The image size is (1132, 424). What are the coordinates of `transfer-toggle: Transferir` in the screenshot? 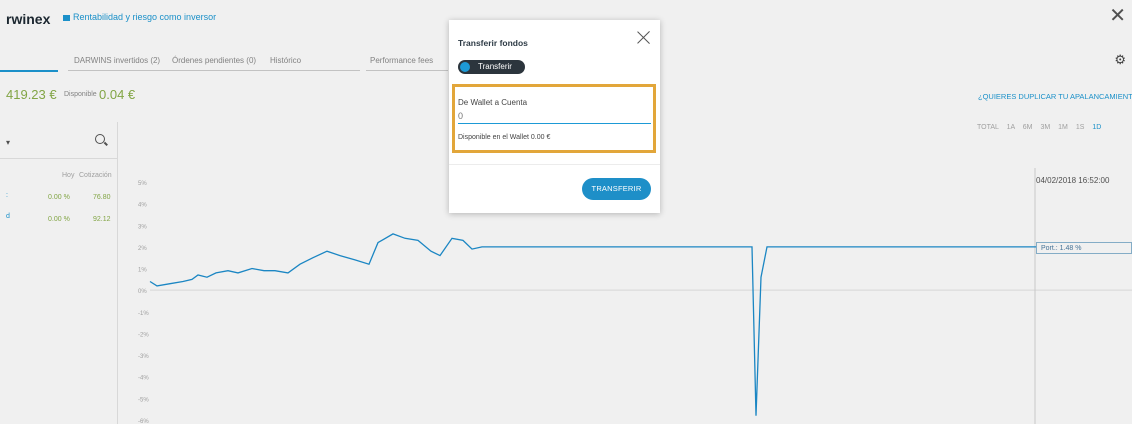 It's located at (491, 67).